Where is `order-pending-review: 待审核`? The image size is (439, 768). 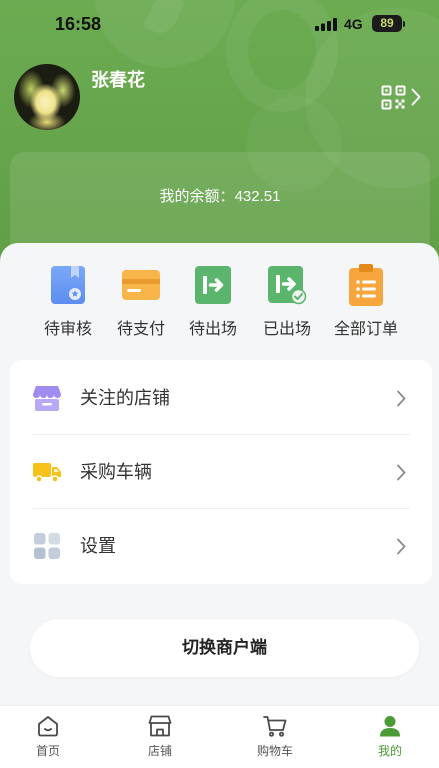 order-pending-review: 待审核 is located at coordinates (68, 303).